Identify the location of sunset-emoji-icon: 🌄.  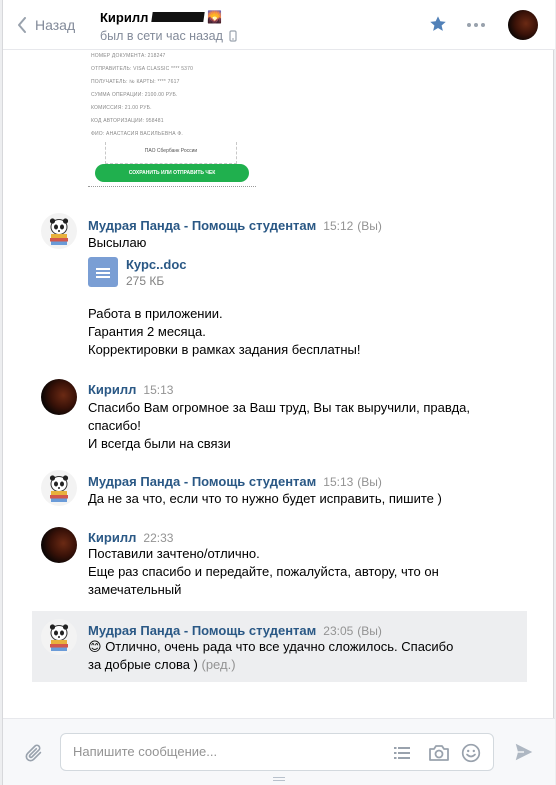
(215, 17).